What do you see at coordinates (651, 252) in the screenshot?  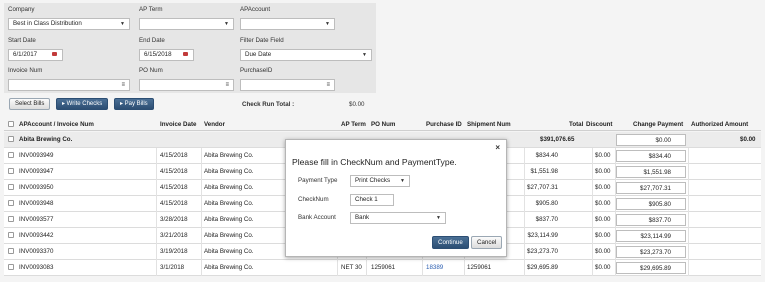 I see `change-payment-input: $23,273.70` at bounding box center [651, 252].